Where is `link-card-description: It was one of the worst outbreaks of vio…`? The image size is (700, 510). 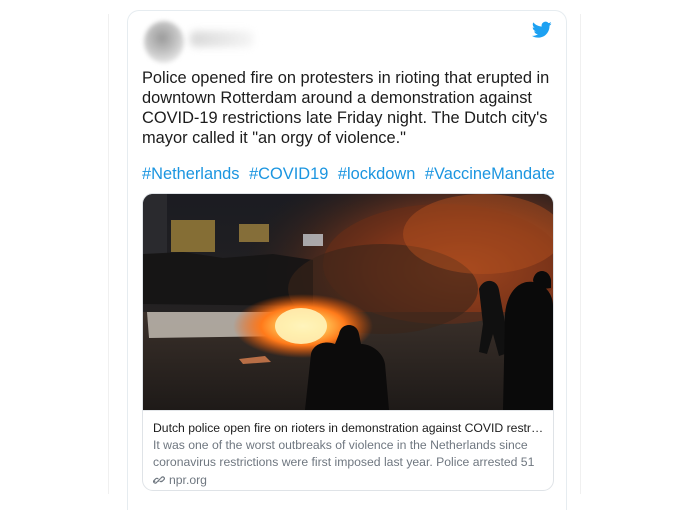
link-card-description: It was one of the worst outbreaks of vio… is located at coordinates (344, 461).